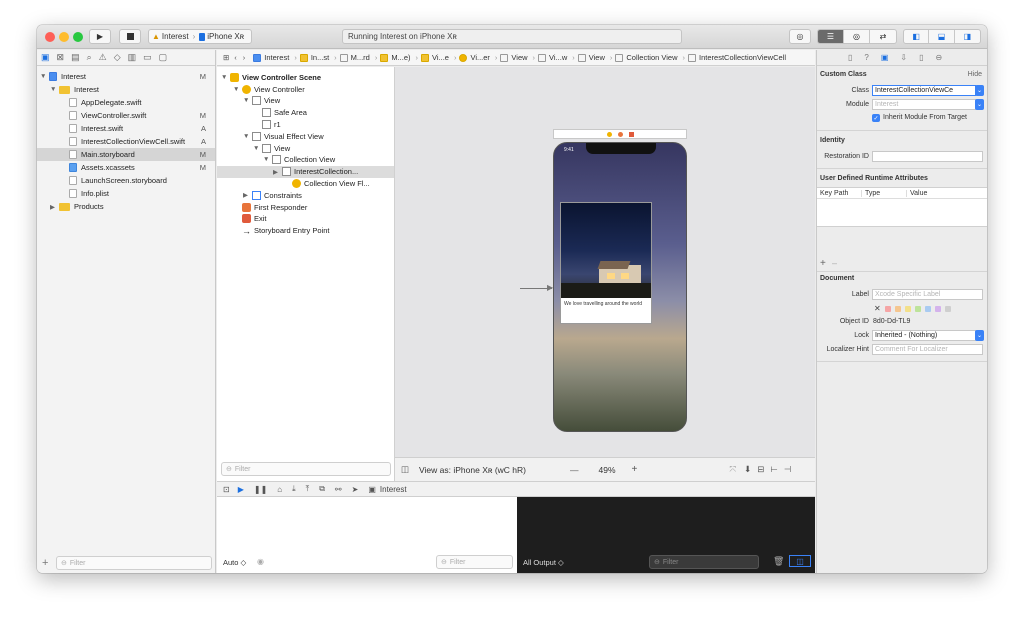 The width and height of the screenshot is (1024, 622). I want to click on variables-filter-field: ⊖ Filter, so click(474, 562).